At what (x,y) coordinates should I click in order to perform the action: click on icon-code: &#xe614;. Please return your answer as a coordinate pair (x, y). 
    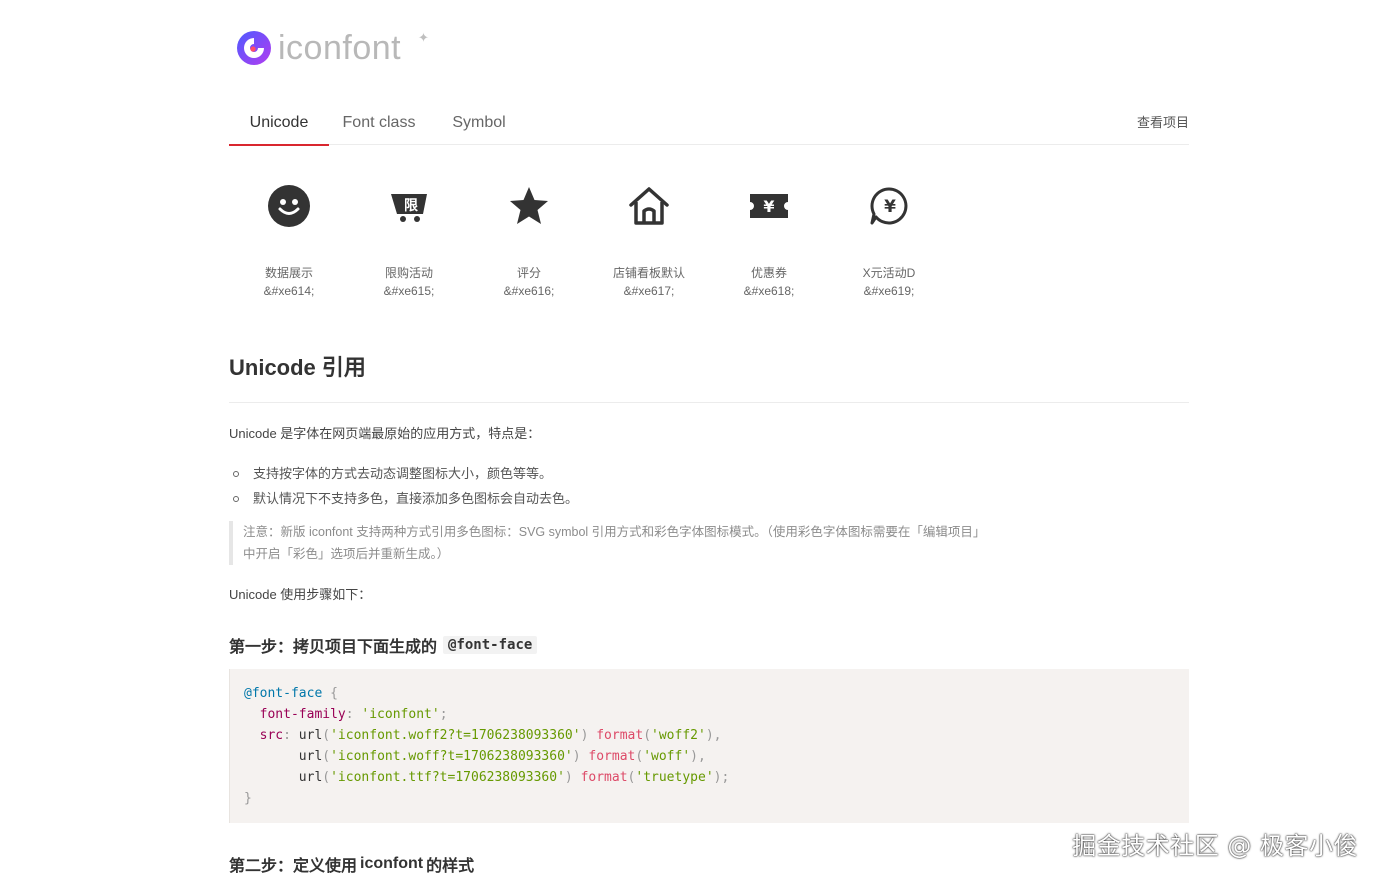
    Looking at the image, I should click on (289, 291).